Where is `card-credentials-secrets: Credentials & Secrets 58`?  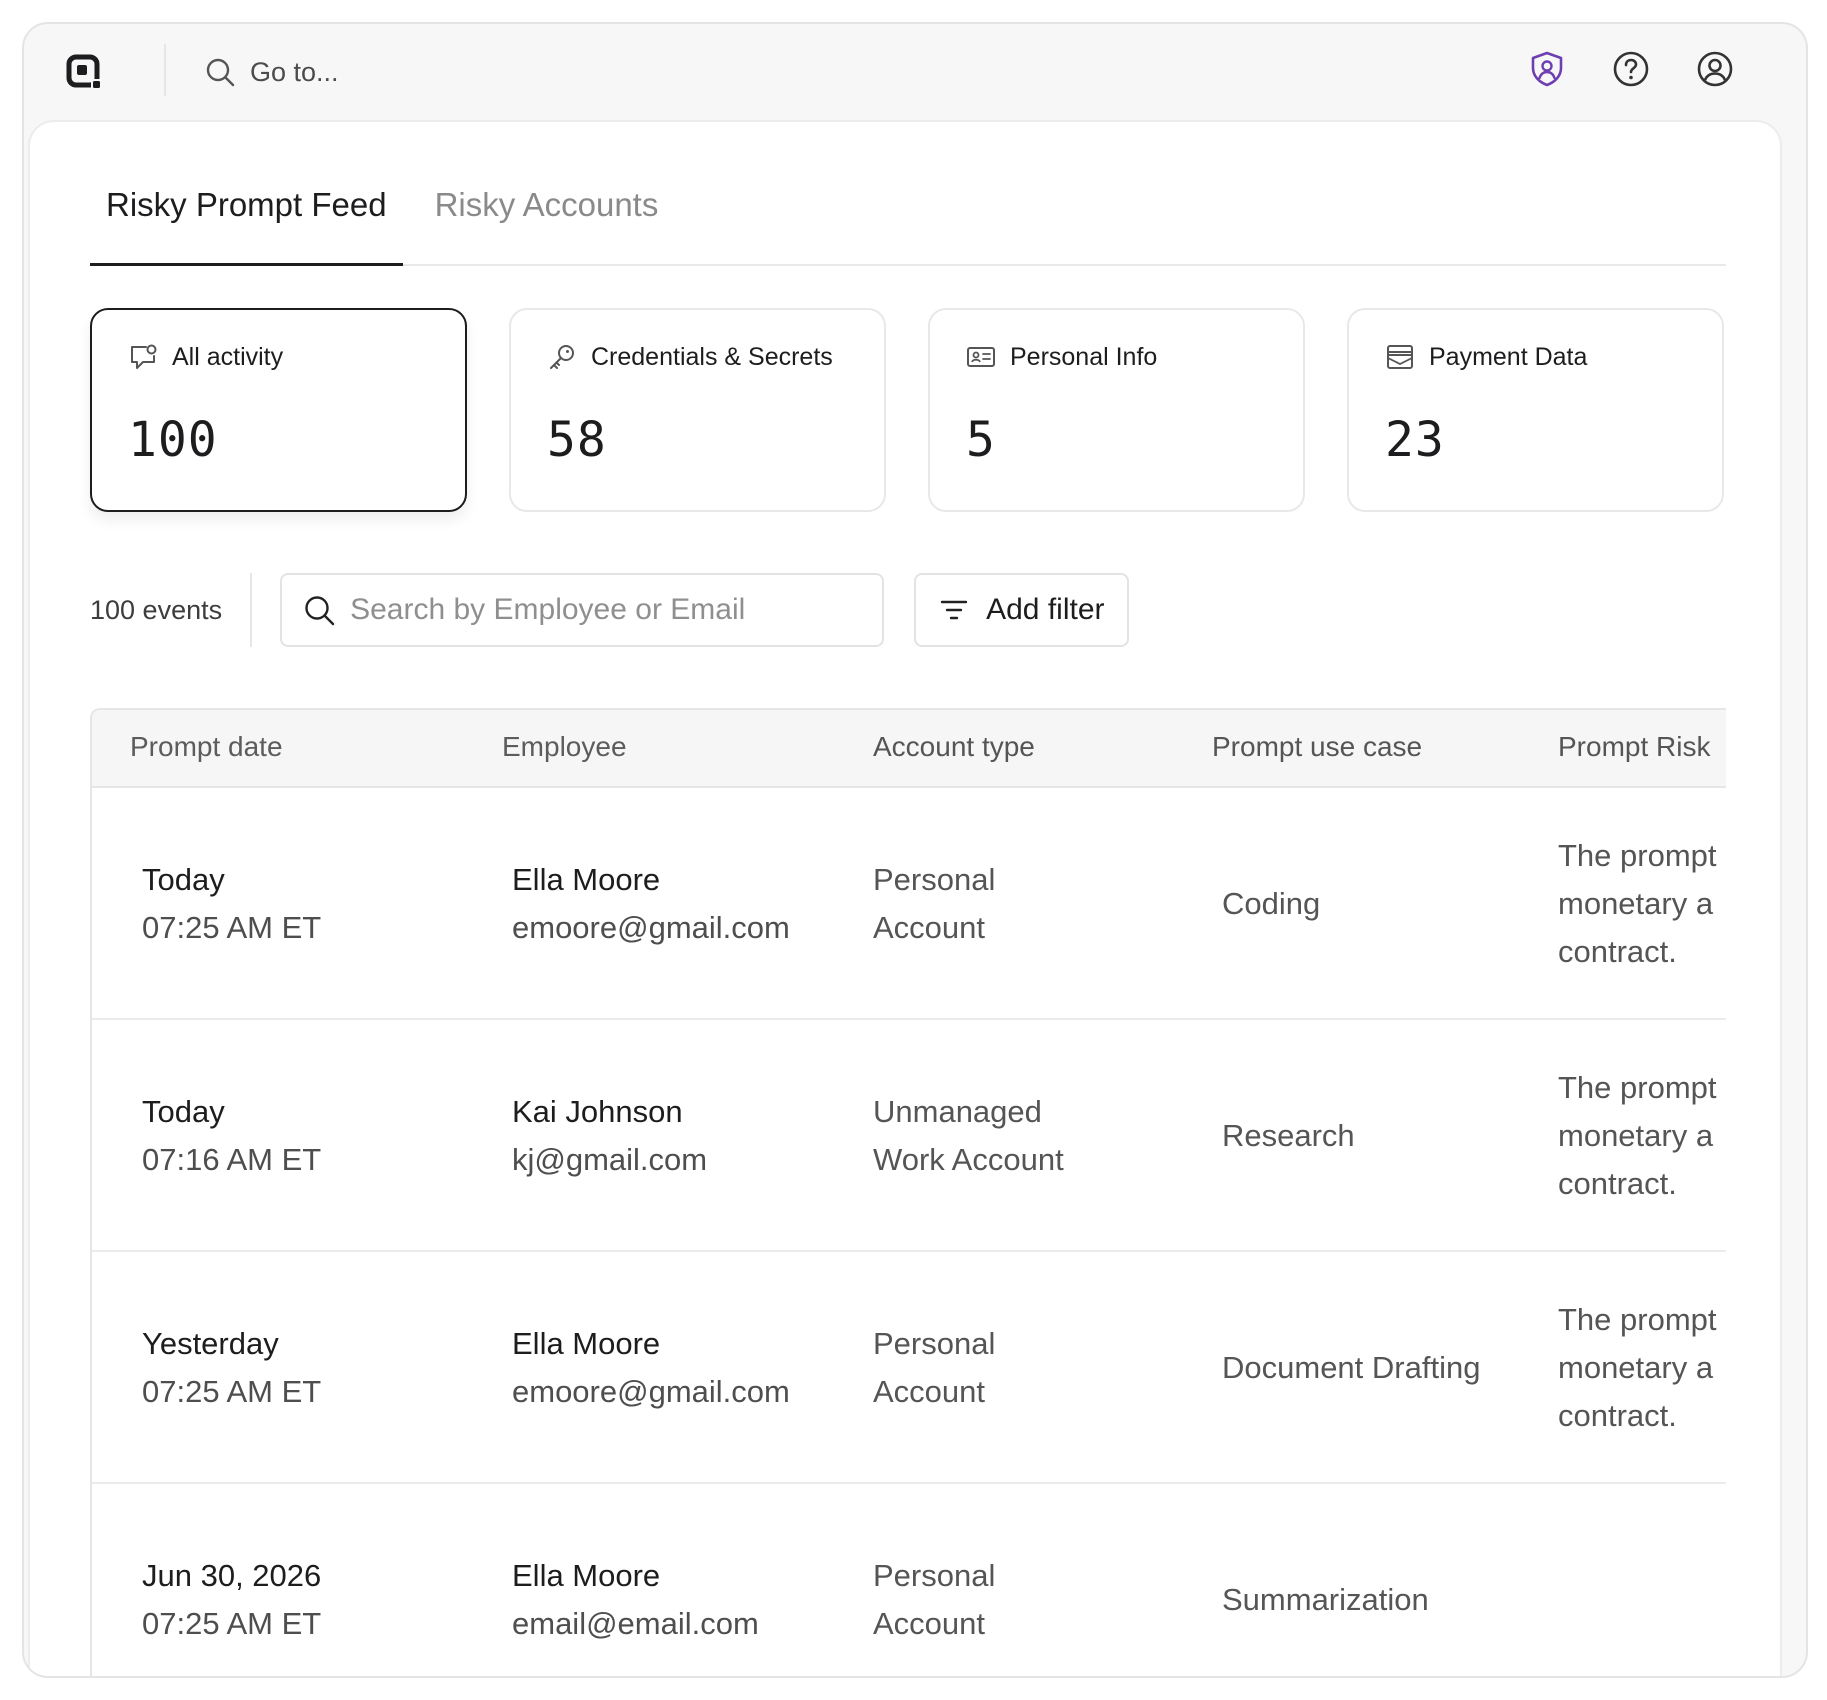
card-credentials-secrets: Credentials & Secrets 58 is located at coordinates (697, 410).